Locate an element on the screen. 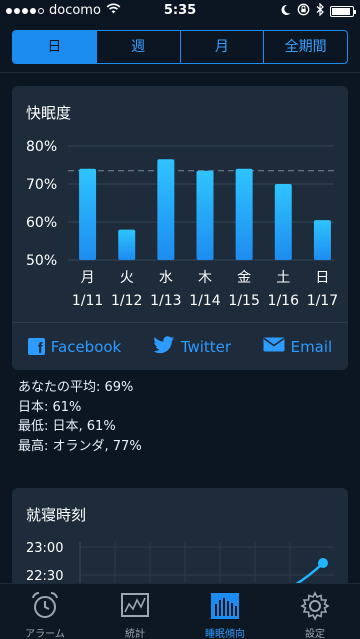  status-bar: docomo 5:35 is located at coordinates (180, 11).